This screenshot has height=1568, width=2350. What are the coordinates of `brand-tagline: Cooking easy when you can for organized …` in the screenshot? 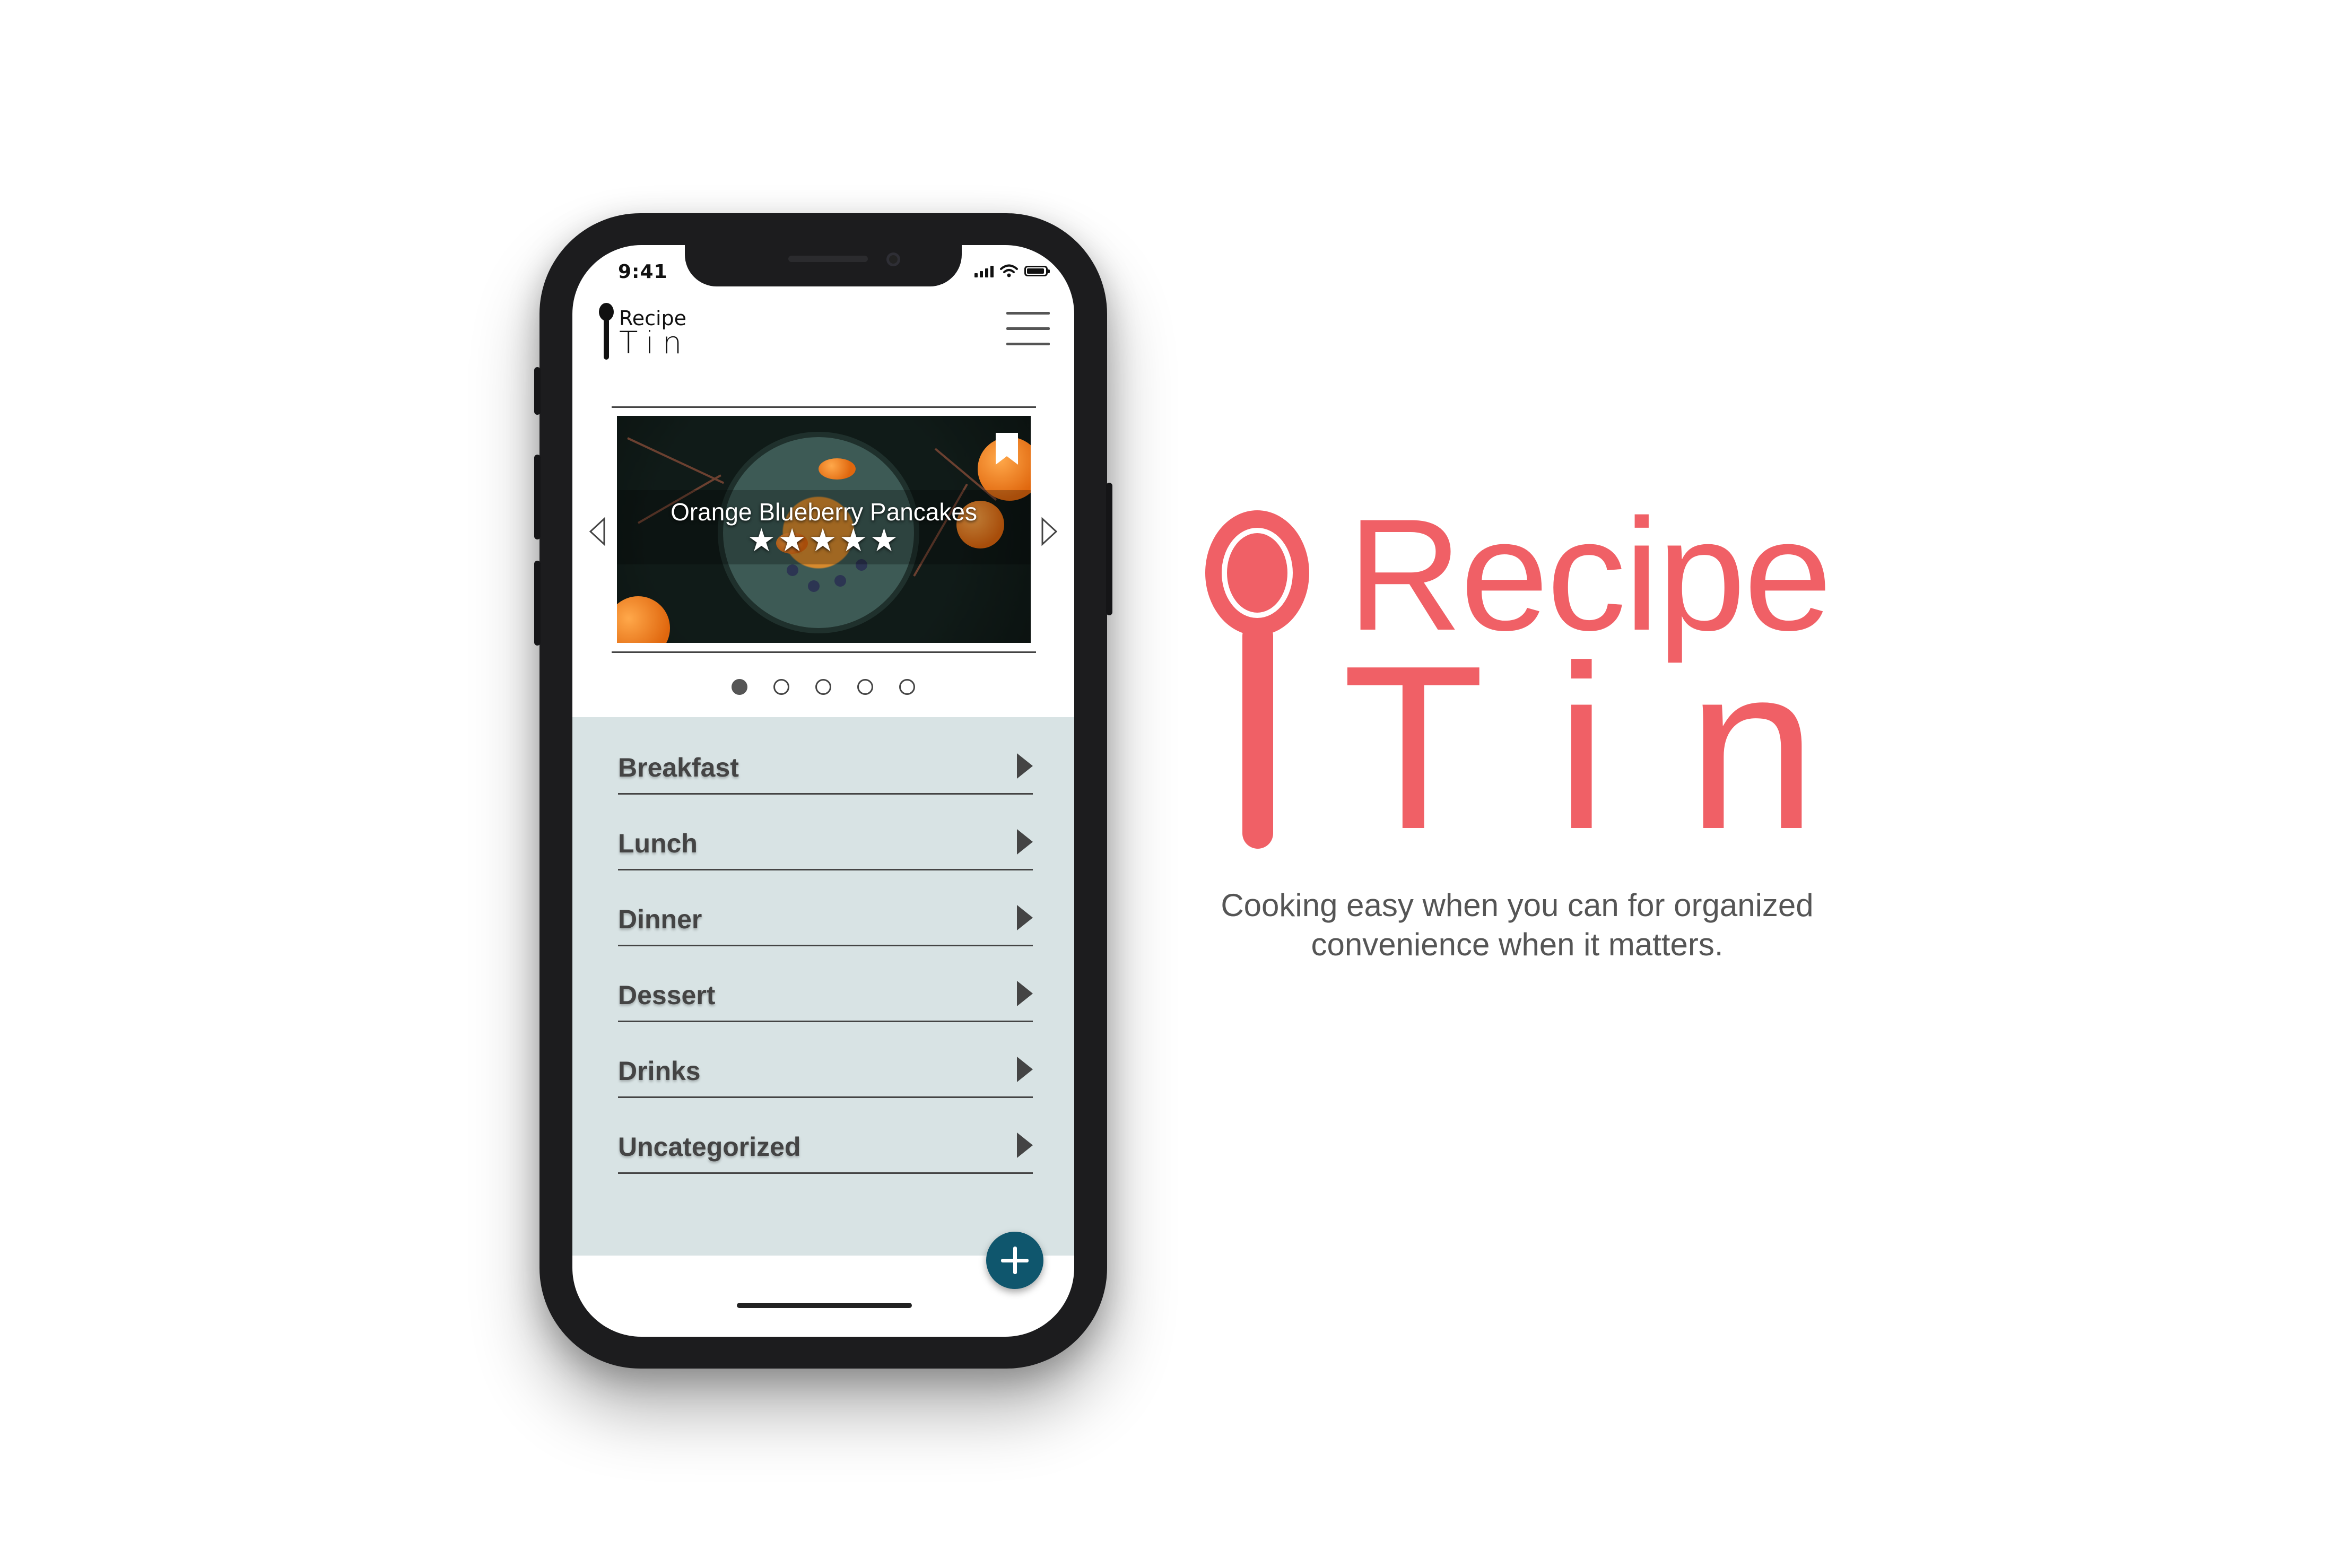 It's located at (1517, 924).